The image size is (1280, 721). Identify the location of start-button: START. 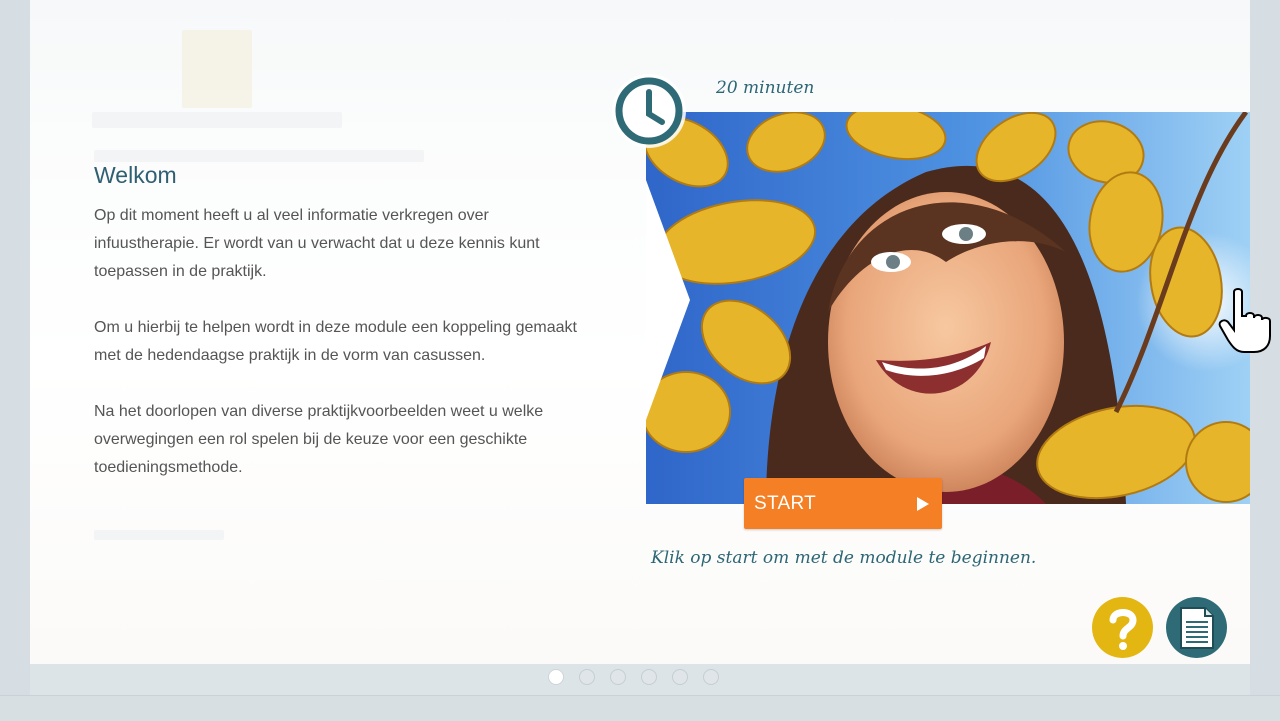
(843, 503).